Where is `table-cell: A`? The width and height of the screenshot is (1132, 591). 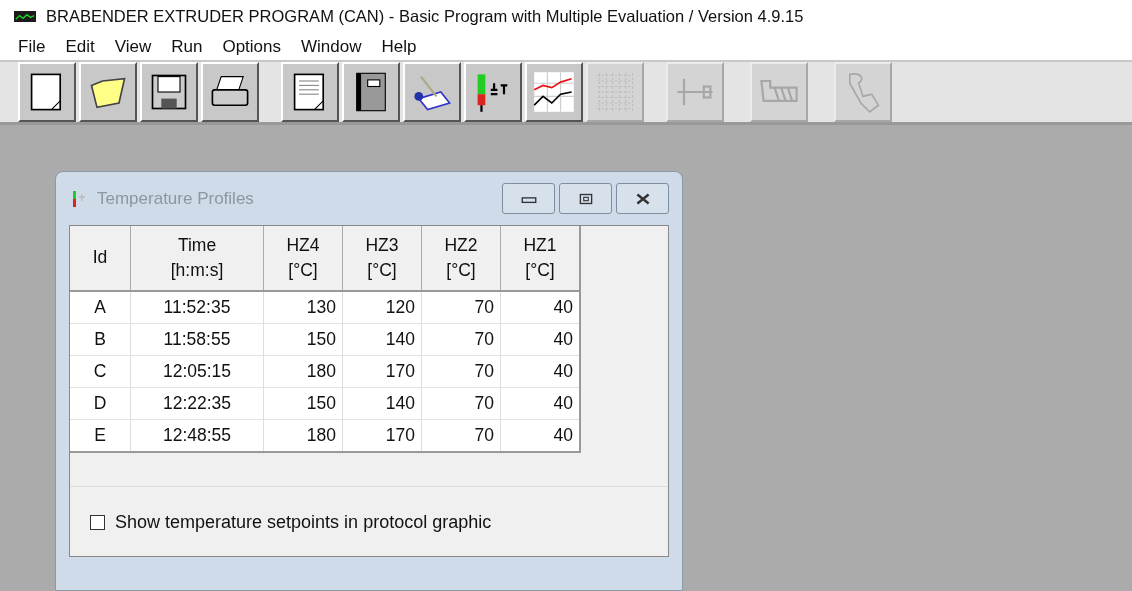 table-cell: A is located at coordinates (100, 307).